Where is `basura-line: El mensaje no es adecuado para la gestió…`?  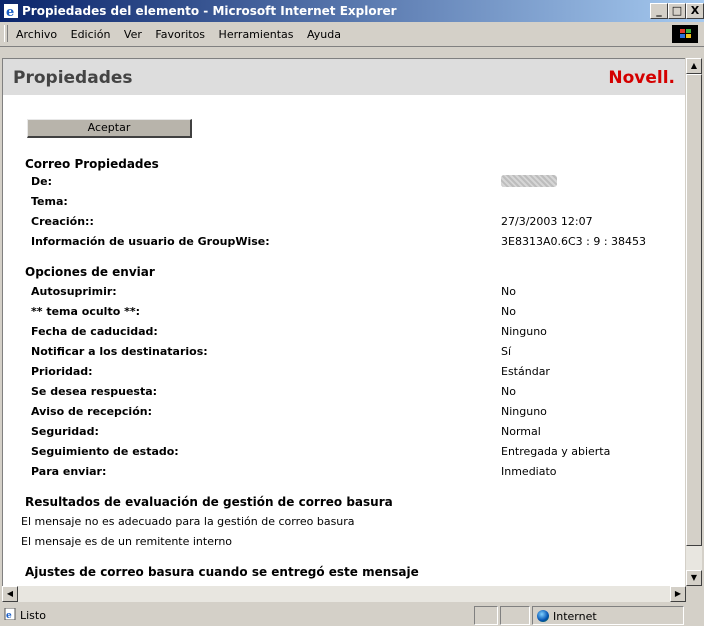
basura-line: El mensaje no es adecuado para la gestió… is located at coordinates (188, 521).